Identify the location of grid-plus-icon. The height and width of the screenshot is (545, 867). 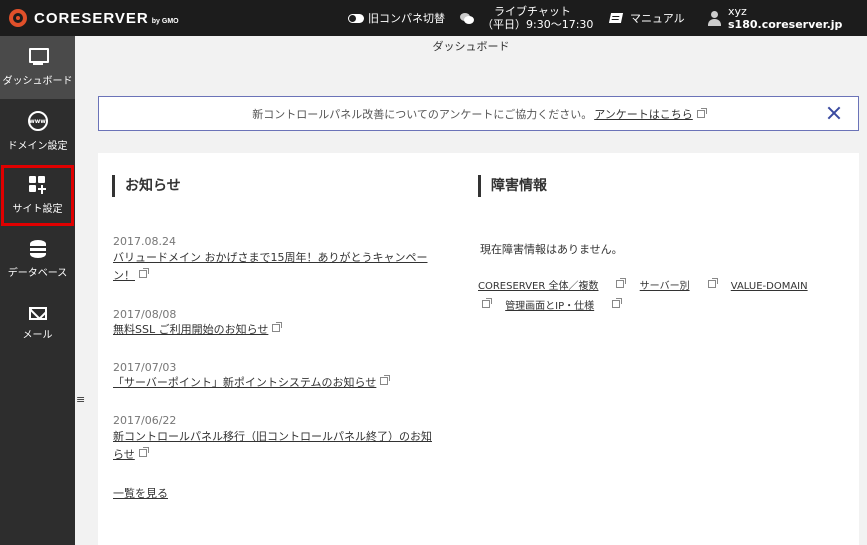
(37, 185).